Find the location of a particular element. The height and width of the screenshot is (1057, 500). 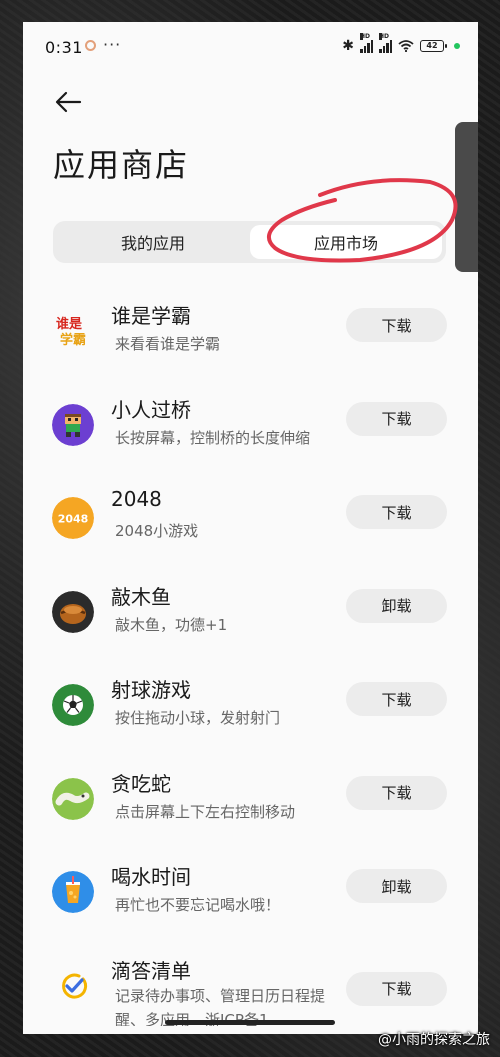

list-item: 贪吃蛇 点击屏幕上下左右控制移动 下载 is located at coordinates (250, 803).